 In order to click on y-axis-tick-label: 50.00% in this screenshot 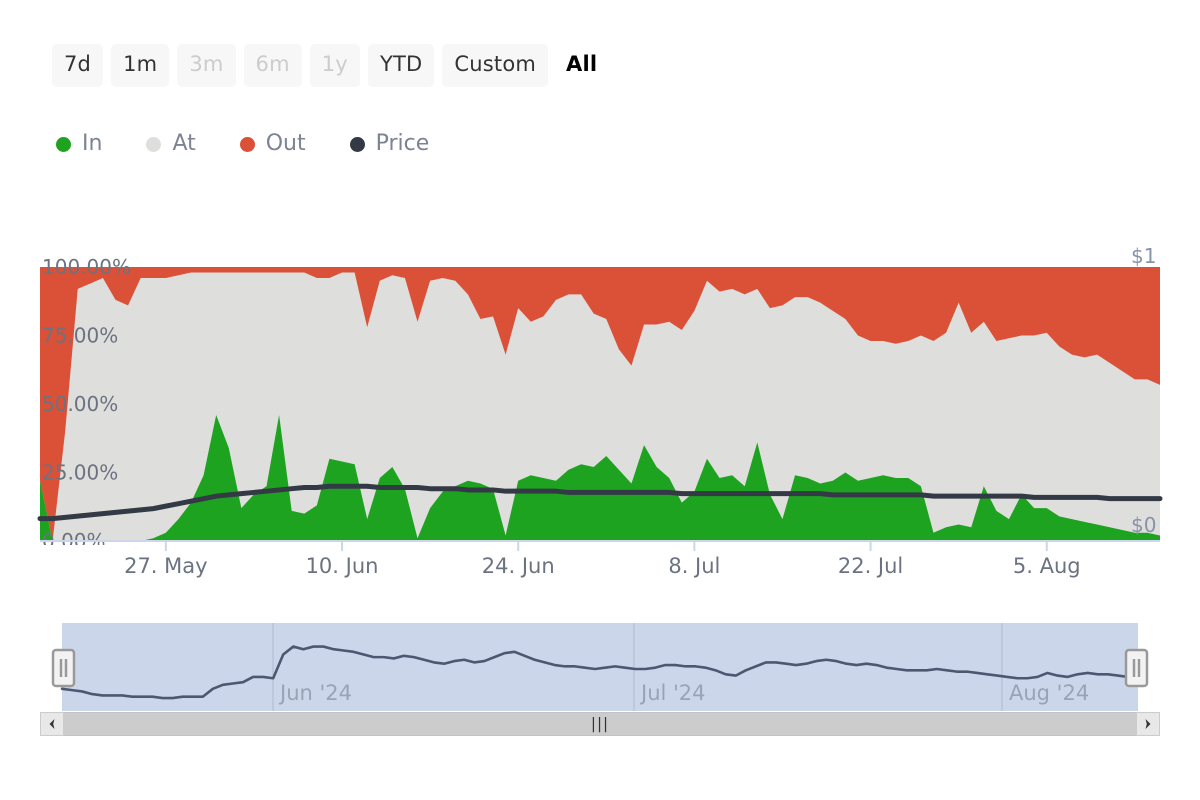, I will do `click(80, 404)`.